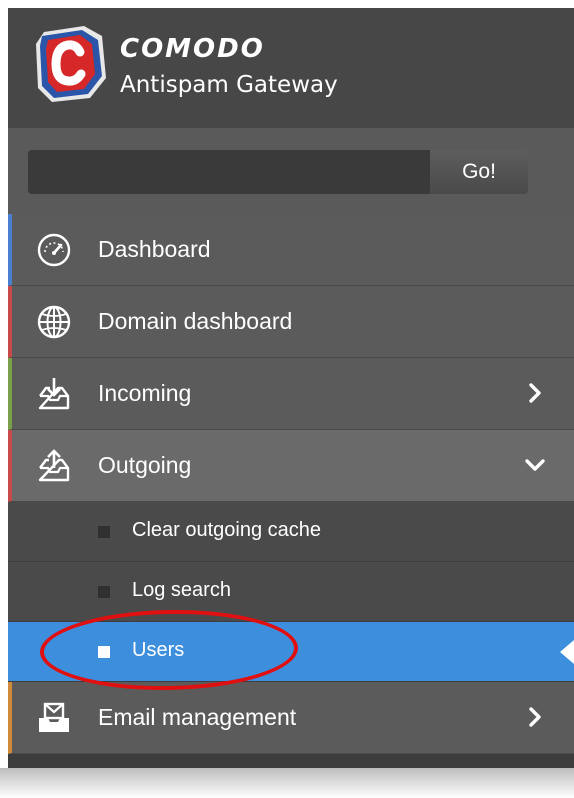  What do you see at coordinates (54, 717) in the screenshot?
I see `envelope-tray-icon` at bounding box center [54, 717].